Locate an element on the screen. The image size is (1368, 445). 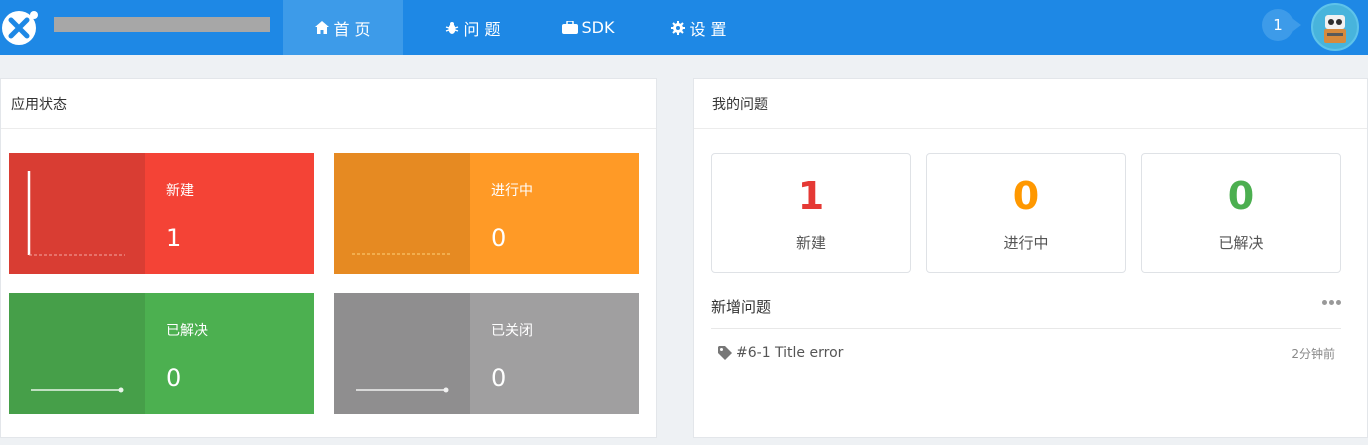
tile-label: 新建 is located at coordinates (180, 191).